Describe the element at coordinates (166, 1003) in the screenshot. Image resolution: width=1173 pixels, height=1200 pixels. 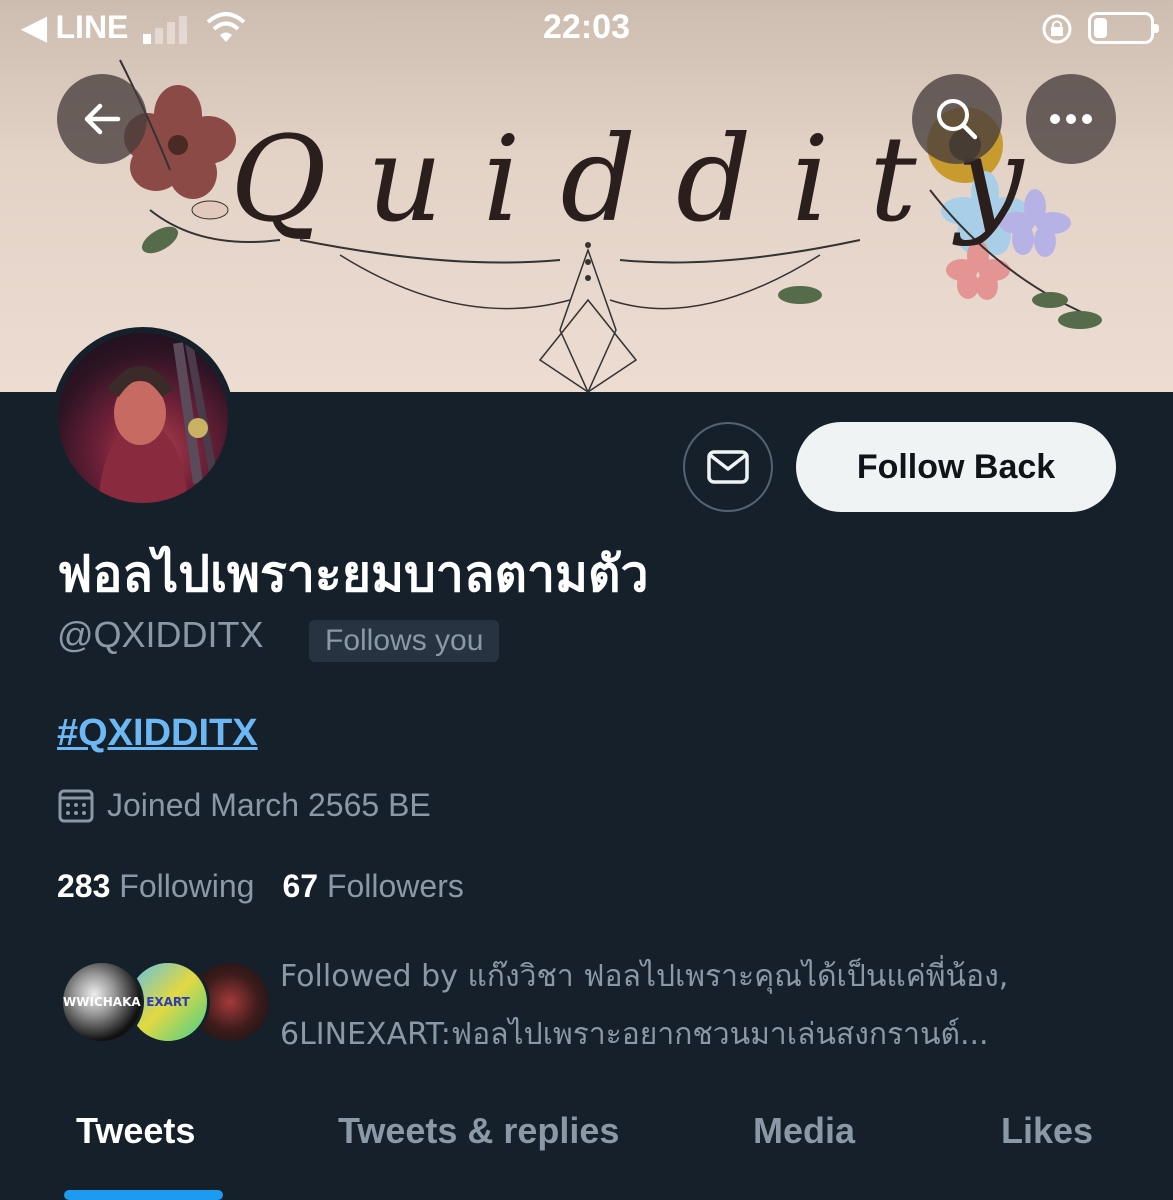
I see `followed-by-avatars: WWICHAKAN EXART` at that location.